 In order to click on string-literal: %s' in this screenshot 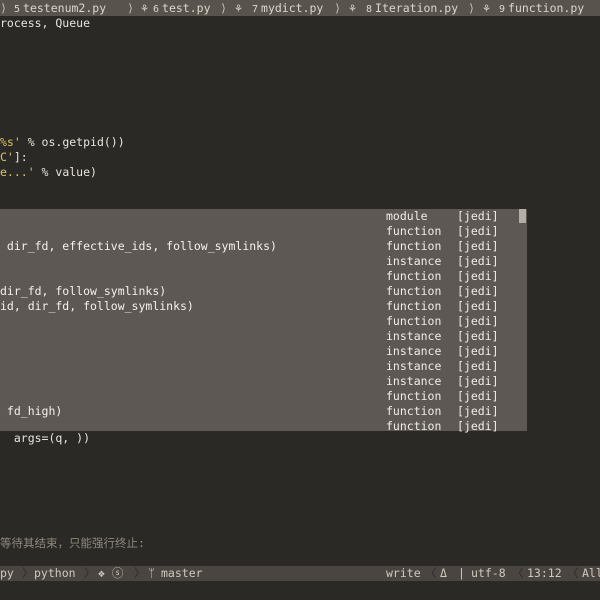, I will do `click(10, 142)`.